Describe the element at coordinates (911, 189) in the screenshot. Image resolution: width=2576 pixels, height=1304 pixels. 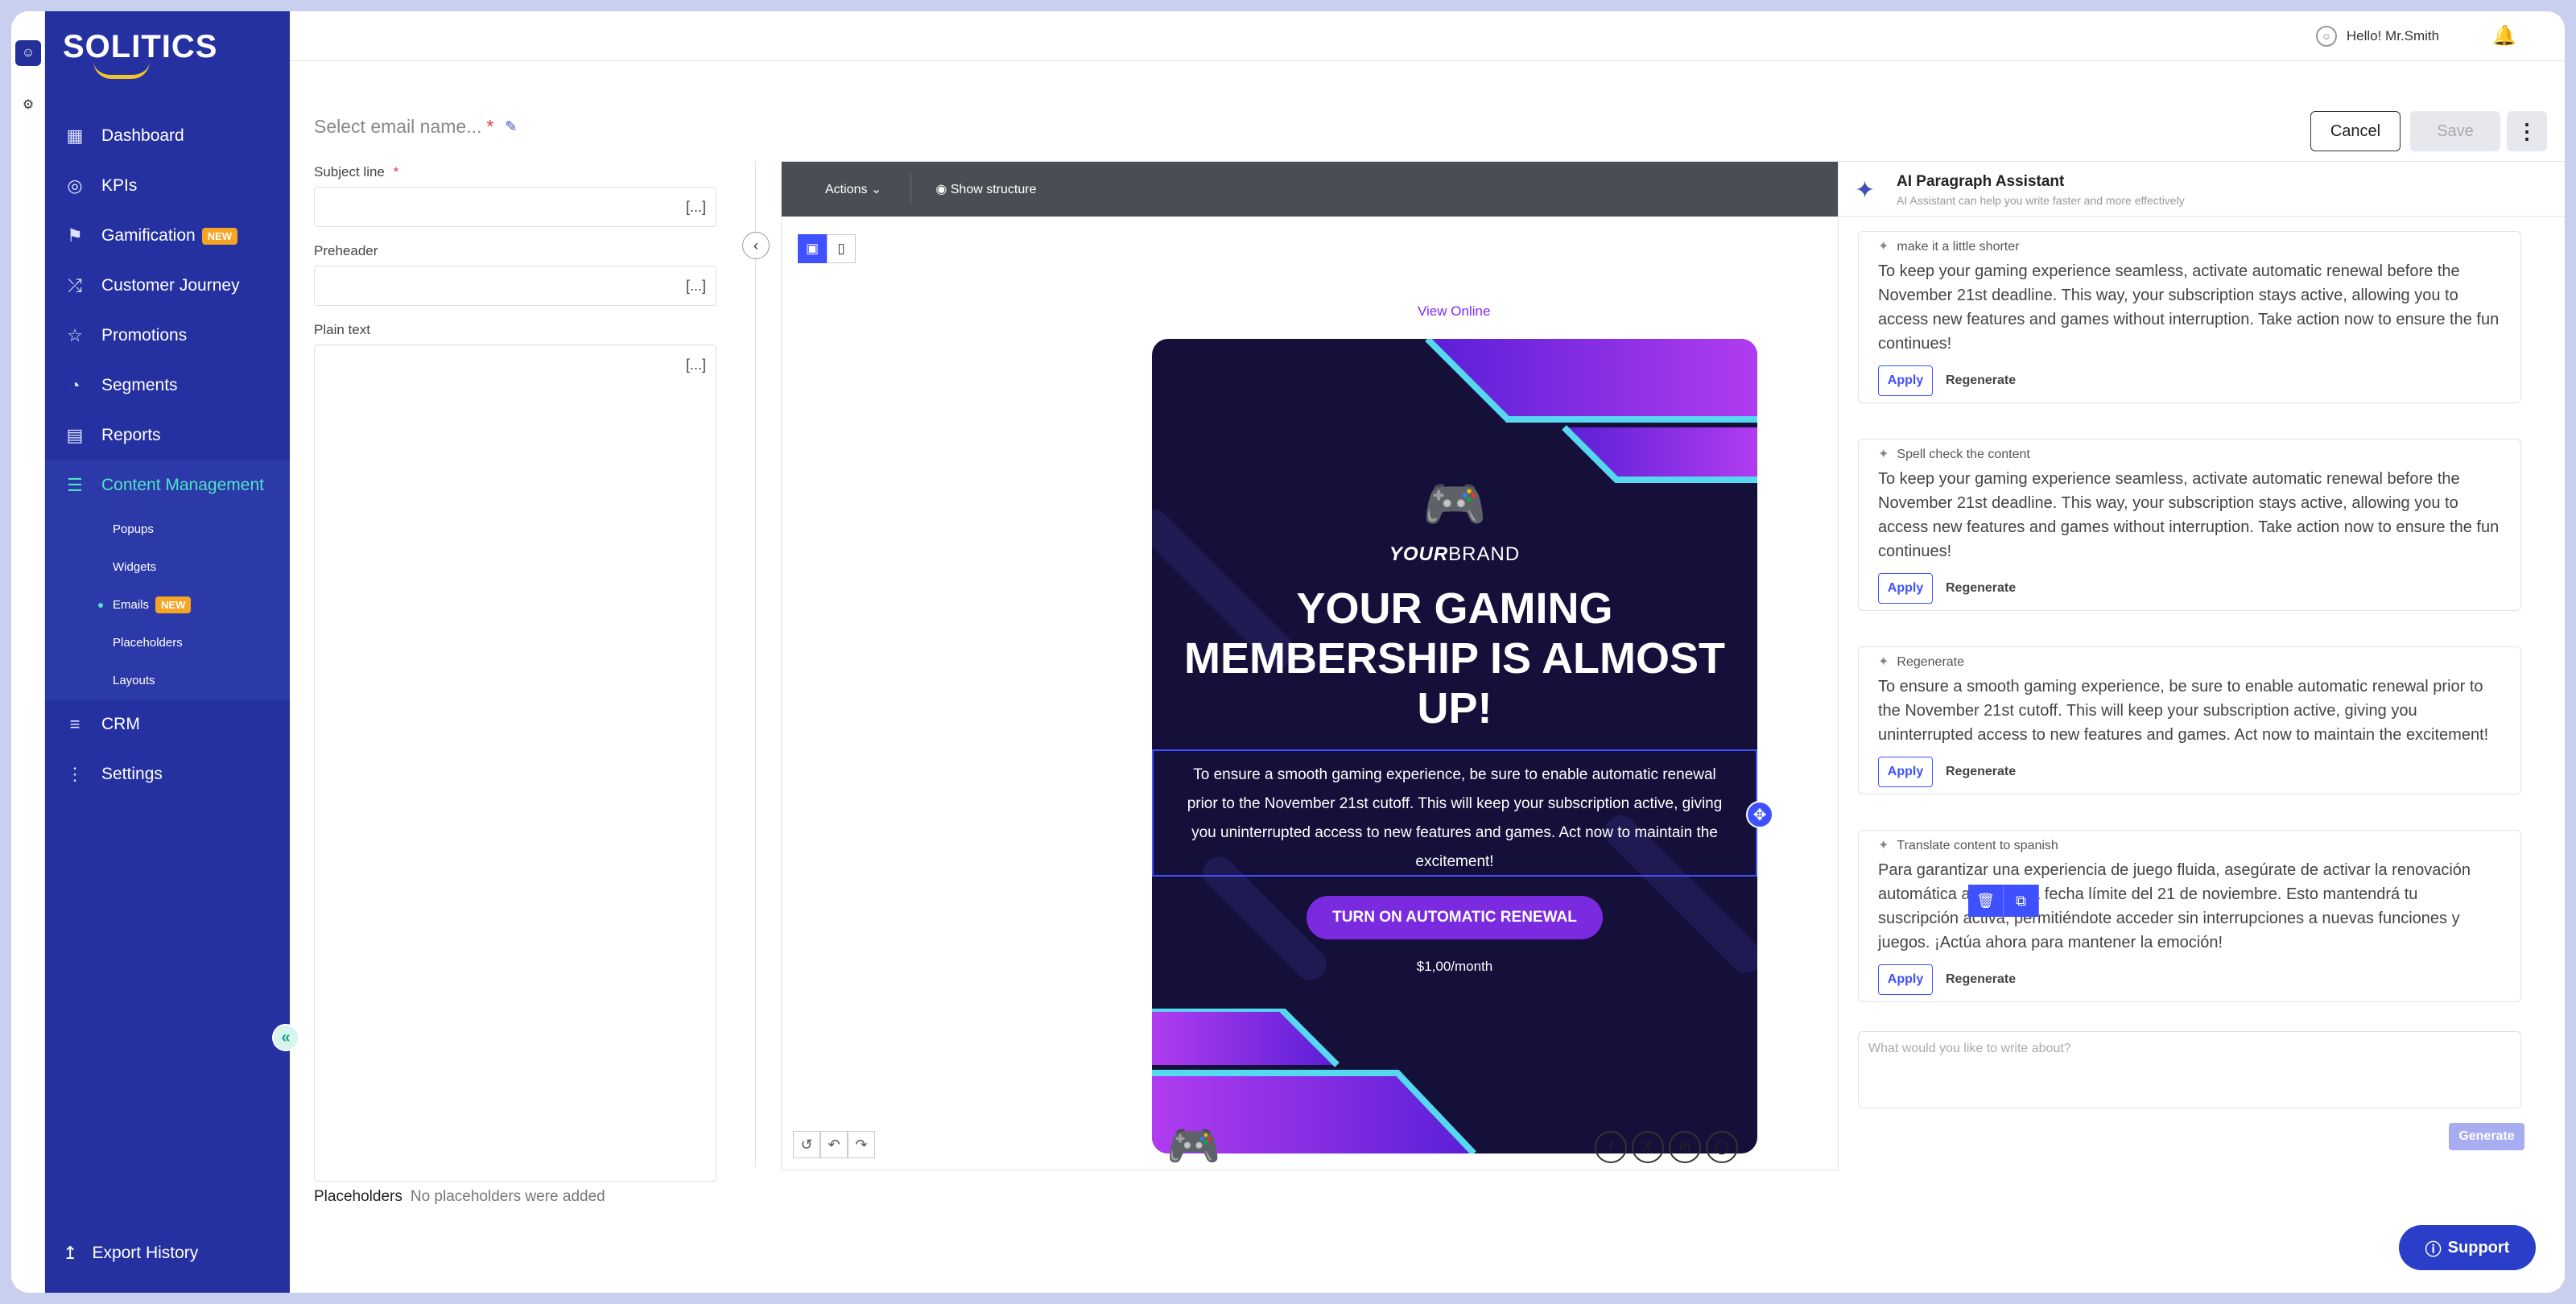
I see `toolbar-divider` at that location.